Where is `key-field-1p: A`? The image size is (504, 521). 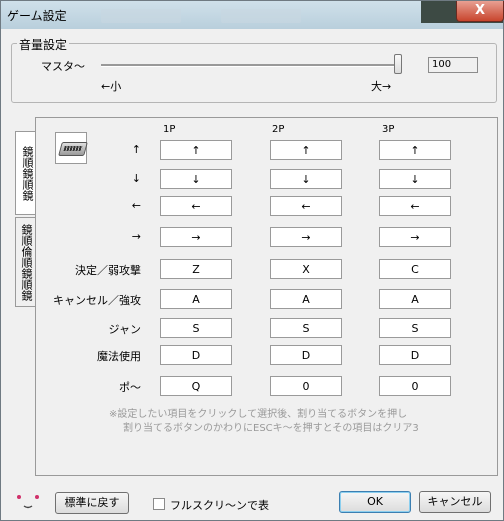 key-field-1p: A is located at coordinates (196, 299).